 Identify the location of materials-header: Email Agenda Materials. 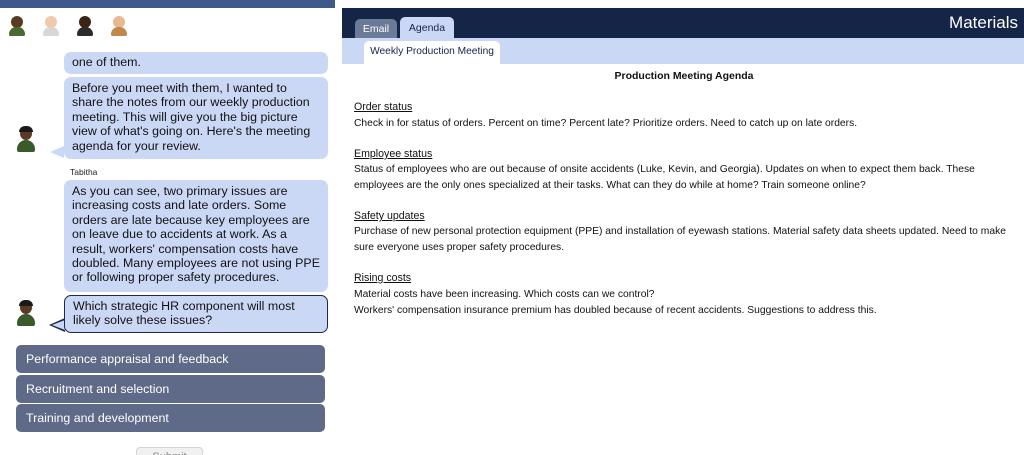
(683, 23).